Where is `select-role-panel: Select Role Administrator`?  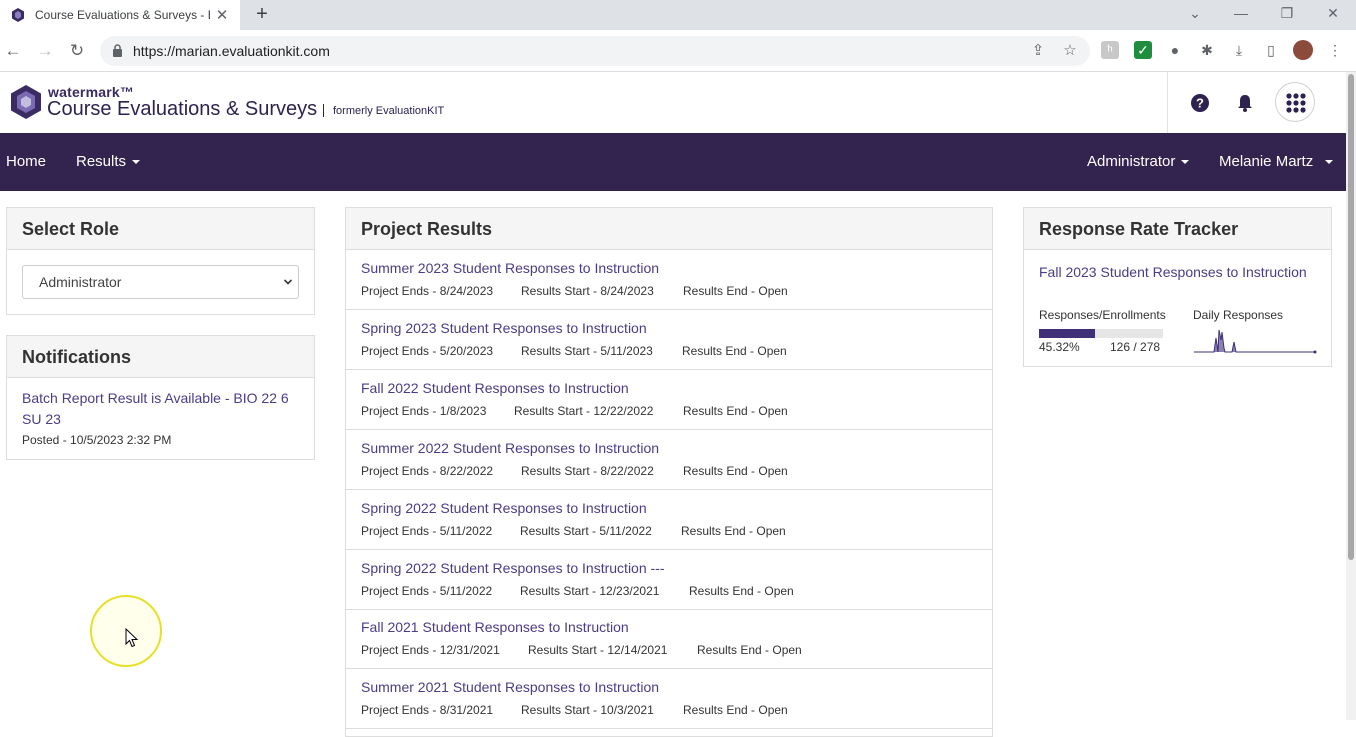
select-role-panel: Select Role Administrator is located at coordinates (160, 261).